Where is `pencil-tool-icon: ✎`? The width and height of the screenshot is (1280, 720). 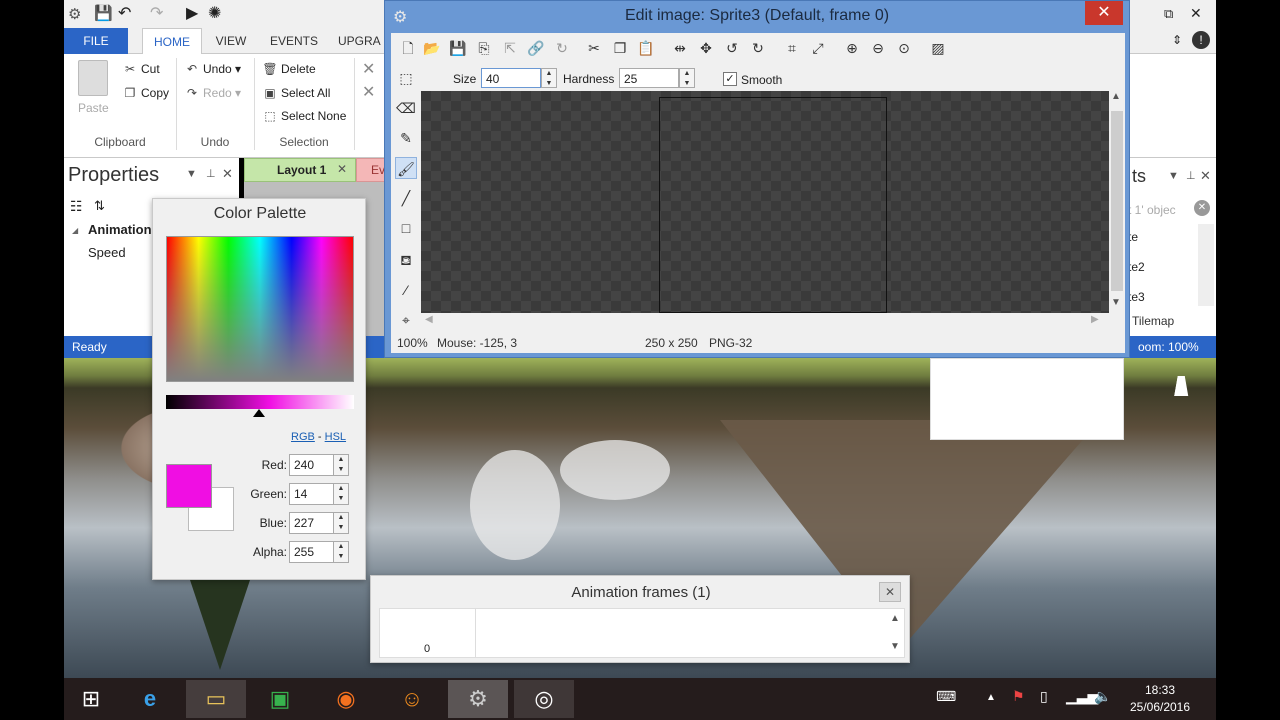
pencil-tool-icon: ✎ is located at coordinates (406, 138).